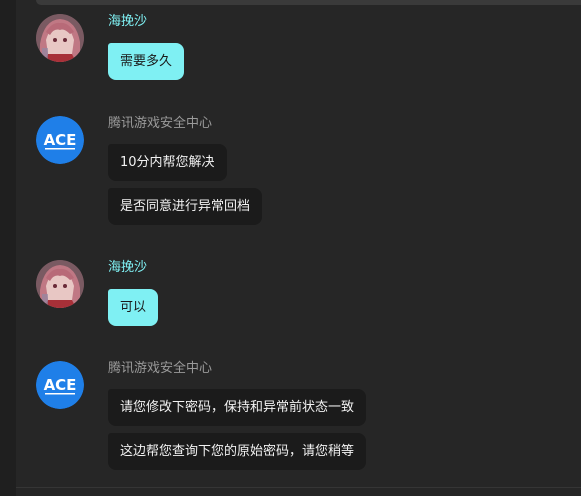 This screenshot has height=496, width=581. What do you see at coordinates (133, 307) in the screenshot?
I see `message-bubble: 可以` at bounding box center [133, 307].